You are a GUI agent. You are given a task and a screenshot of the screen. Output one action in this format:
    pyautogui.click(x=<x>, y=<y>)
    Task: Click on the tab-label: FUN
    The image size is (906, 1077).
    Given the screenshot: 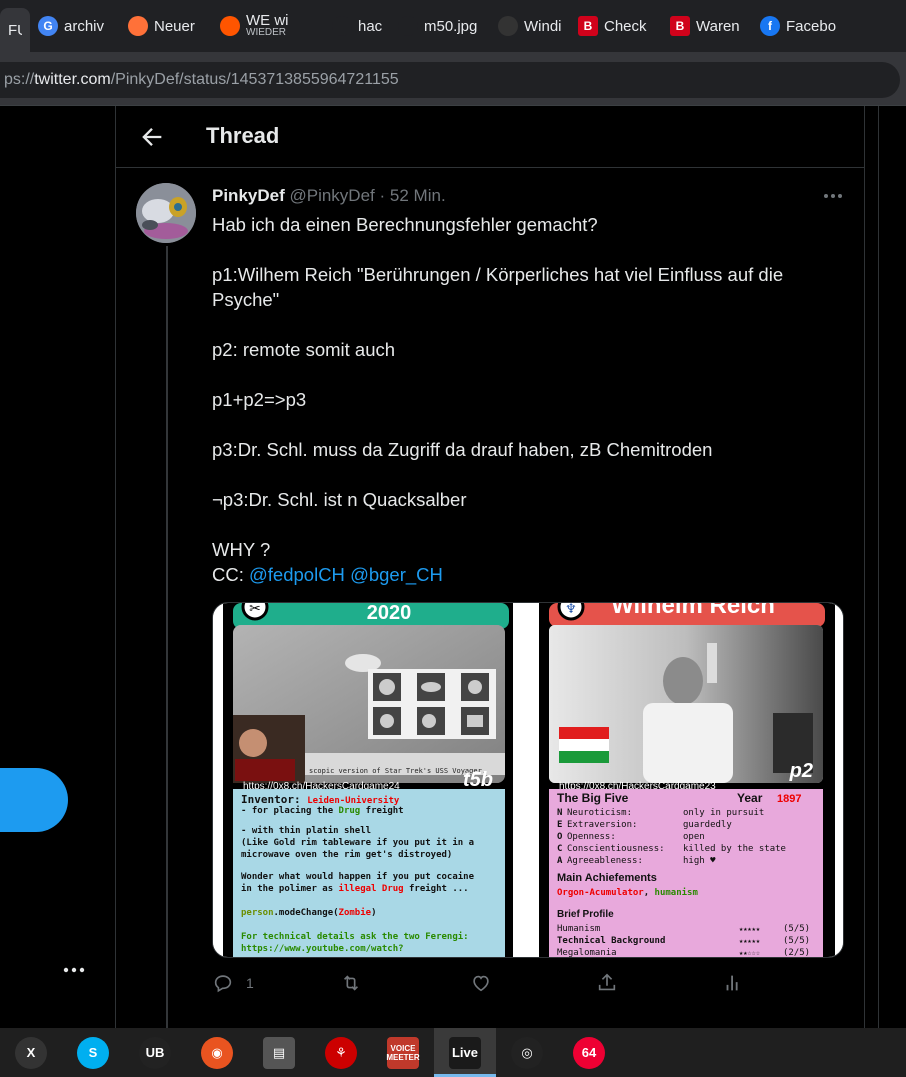 What is the action you would take?
    pyautogui.click(x=15, y=30)
    